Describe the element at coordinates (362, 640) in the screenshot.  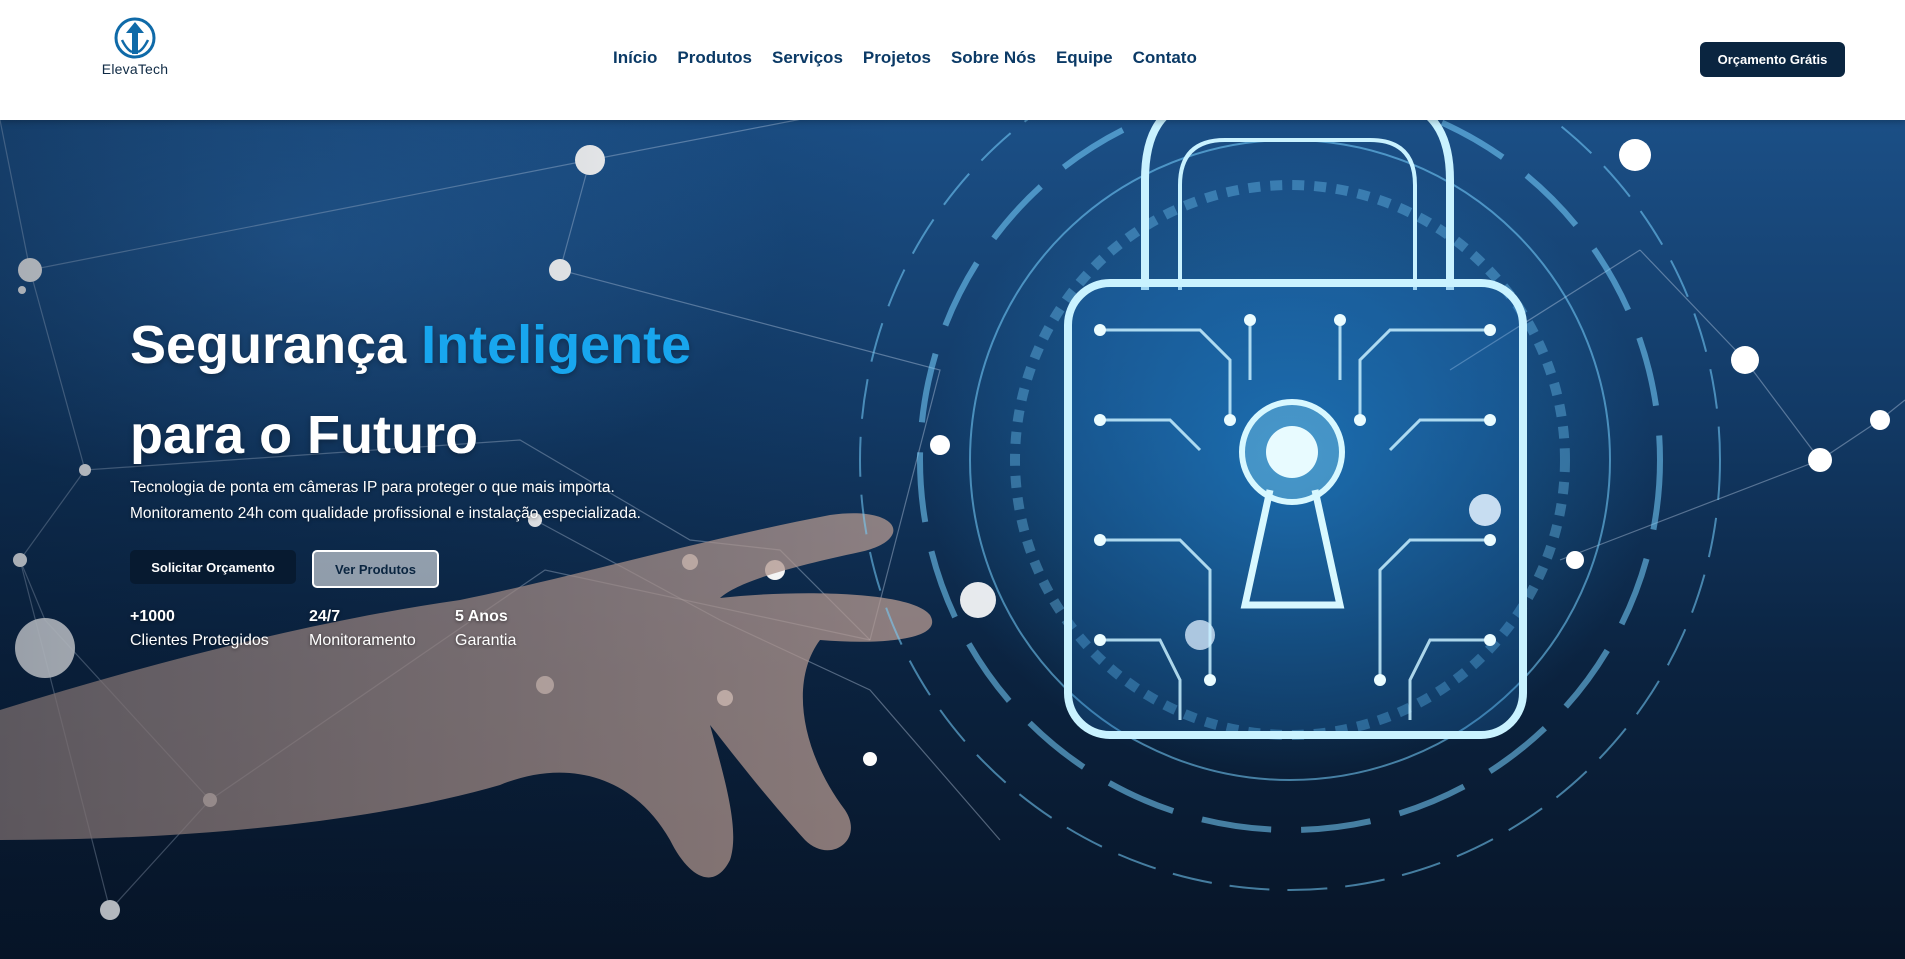
I see `stat-label: Monitoramento` at that location.